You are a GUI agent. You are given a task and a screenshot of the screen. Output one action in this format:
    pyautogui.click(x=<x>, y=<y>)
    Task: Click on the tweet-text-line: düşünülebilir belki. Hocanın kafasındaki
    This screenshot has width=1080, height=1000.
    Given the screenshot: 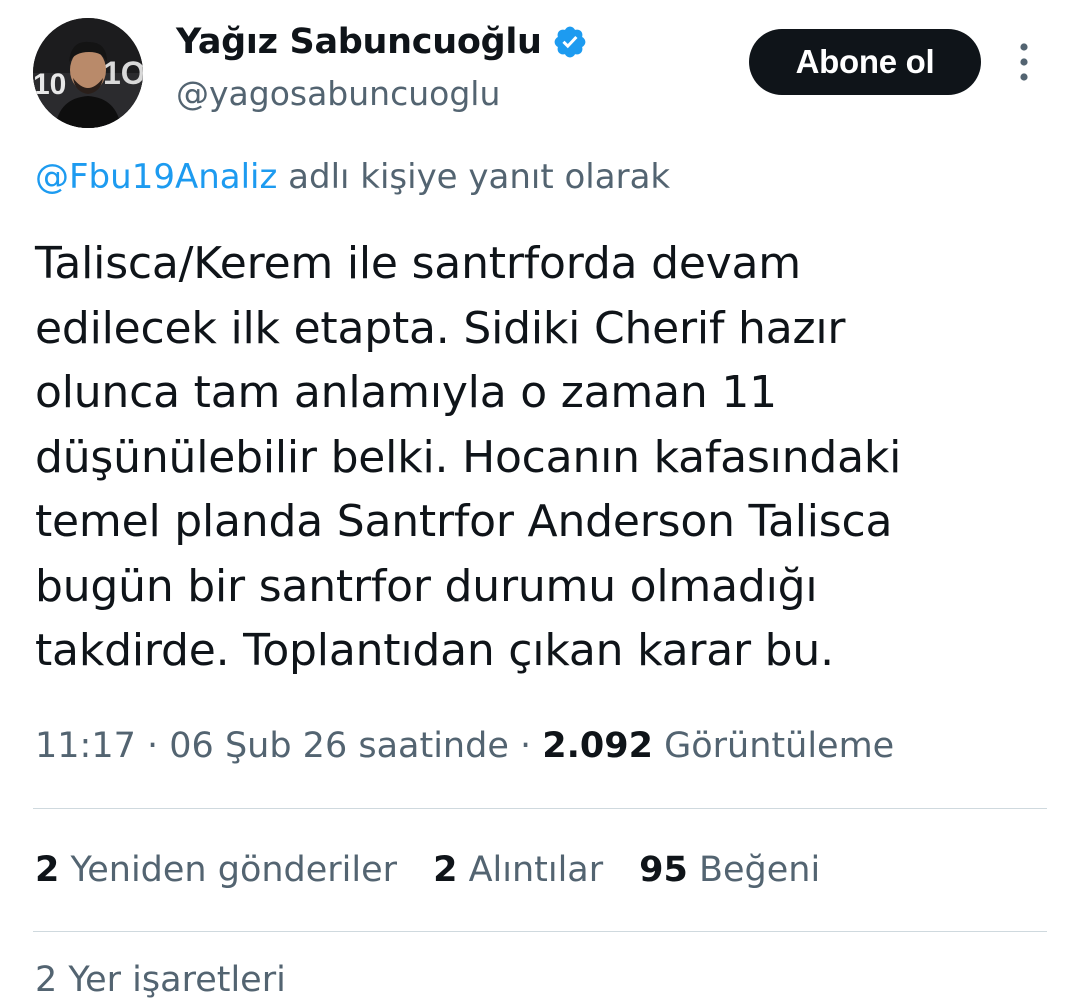 What is the action you would take?
    pyautogui.click(x=468, y=457)
    